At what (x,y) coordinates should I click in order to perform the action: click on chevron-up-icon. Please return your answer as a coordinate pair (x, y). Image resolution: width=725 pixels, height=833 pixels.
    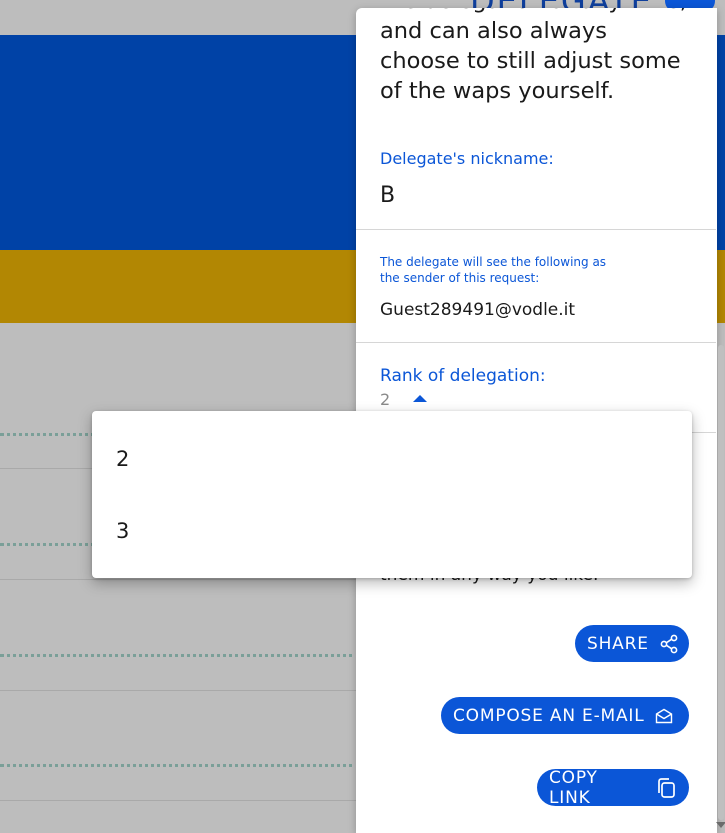
    Looking at the image, I should click on (420, 398).